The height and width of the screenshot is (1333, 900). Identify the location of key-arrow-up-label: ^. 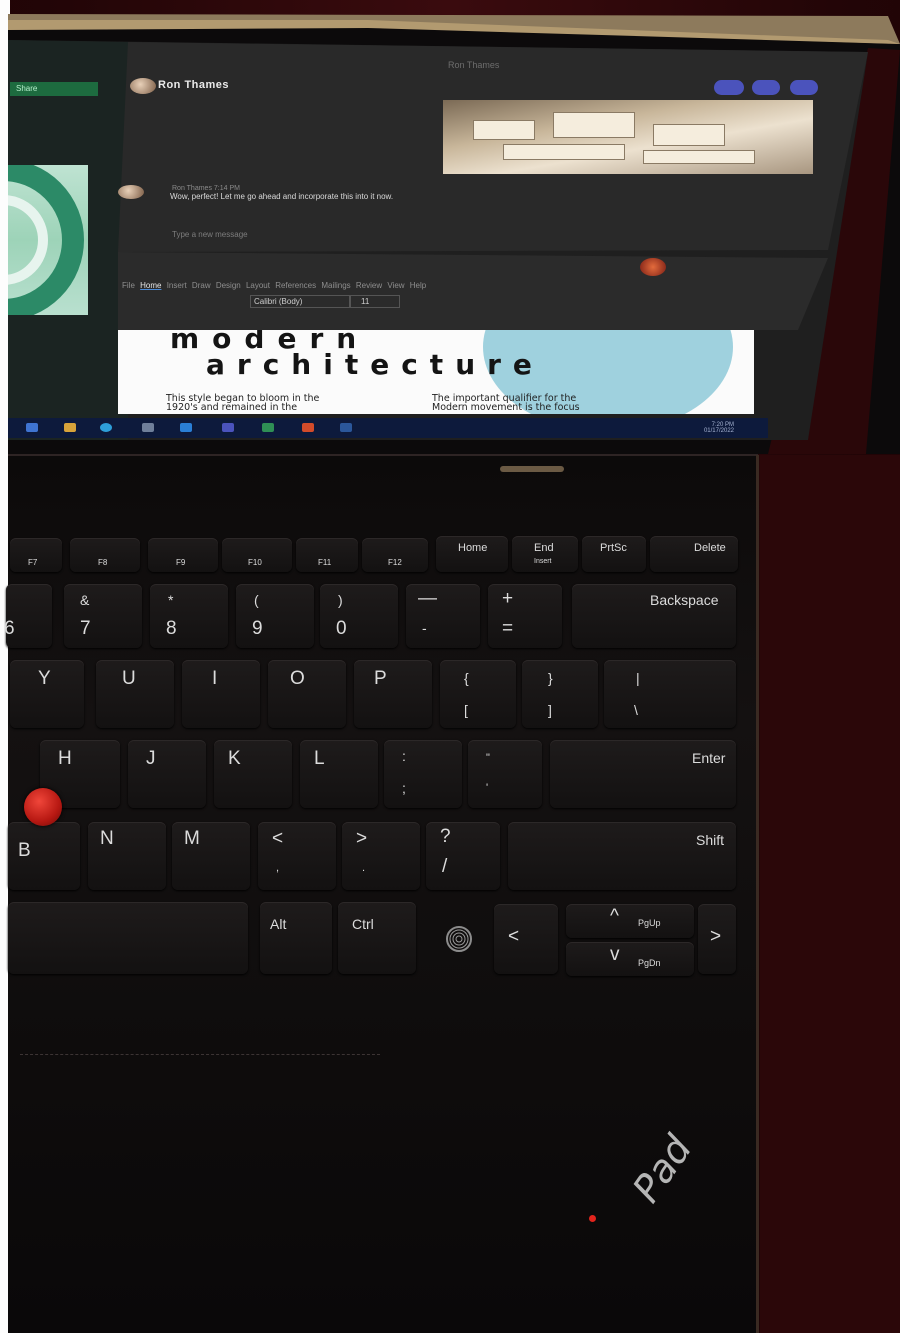
(614, 916).